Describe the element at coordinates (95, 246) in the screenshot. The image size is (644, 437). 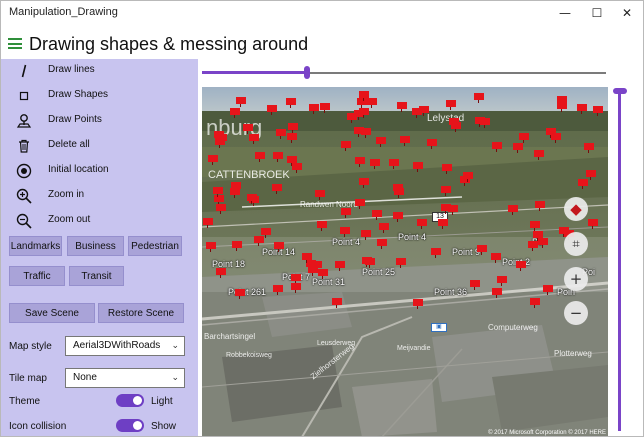
I see `business-button: Business` at that location.